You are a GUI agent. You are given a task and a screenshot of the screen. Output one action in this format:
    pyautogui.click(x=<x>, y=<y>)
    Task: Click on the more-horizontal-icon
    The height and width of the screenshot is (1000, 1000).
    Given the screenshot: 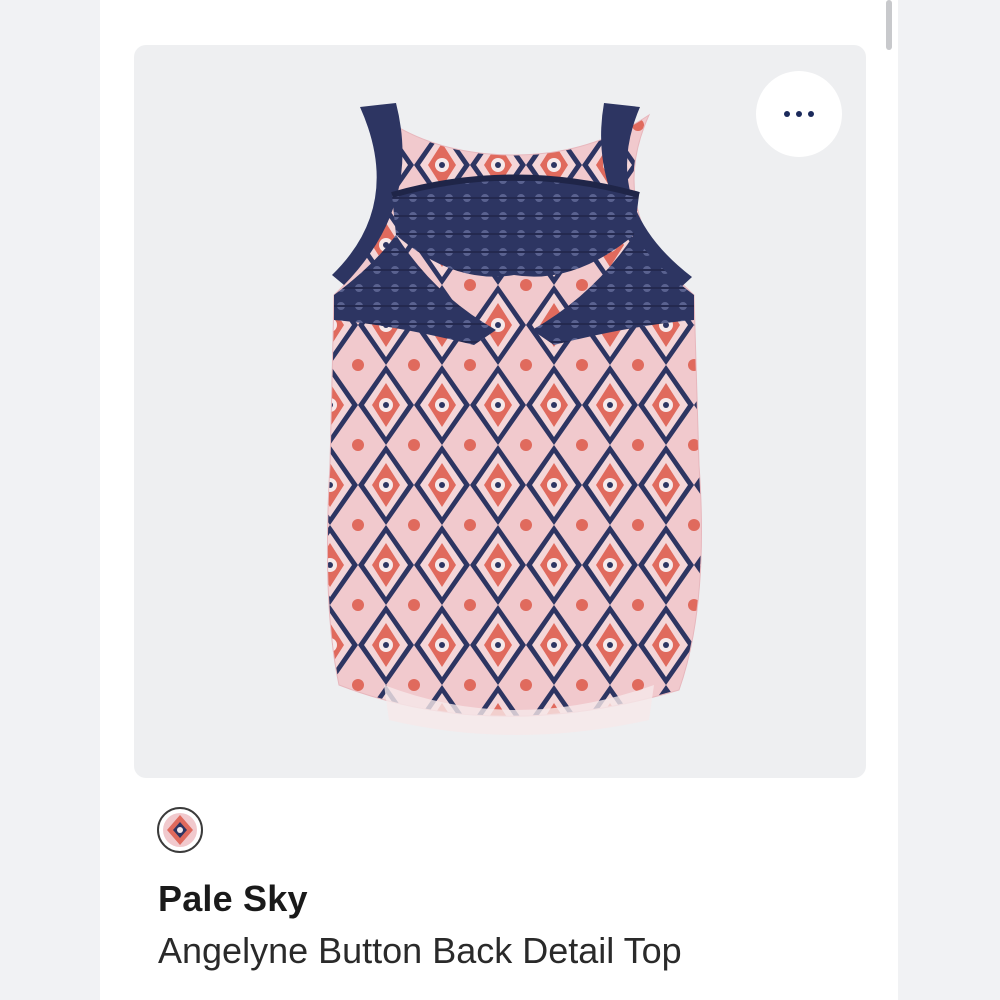 What is the action you would take?
    pyautogui.click(x=799, y=114)
    